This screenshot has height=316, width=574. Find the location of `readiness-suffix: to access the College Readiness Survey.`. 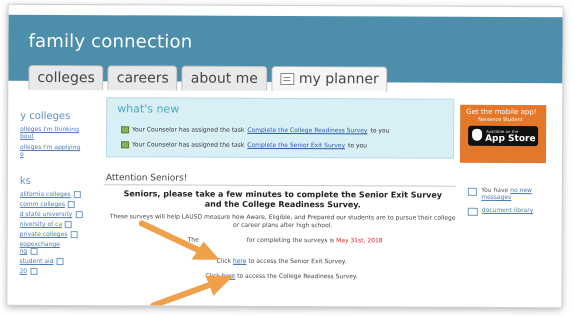

readiness-suffix: to access the College Readiness Survey. is located at coordinates (297, 276).